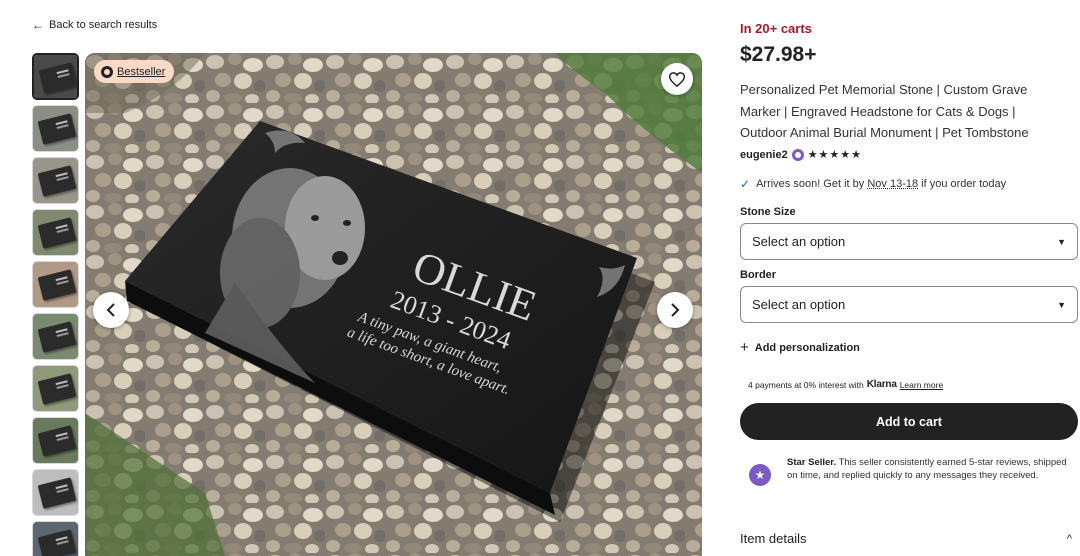  Describe the element at coordinates (807, 347) in the screenshot. I see `add-personalization-label: Add personalization` at that location.